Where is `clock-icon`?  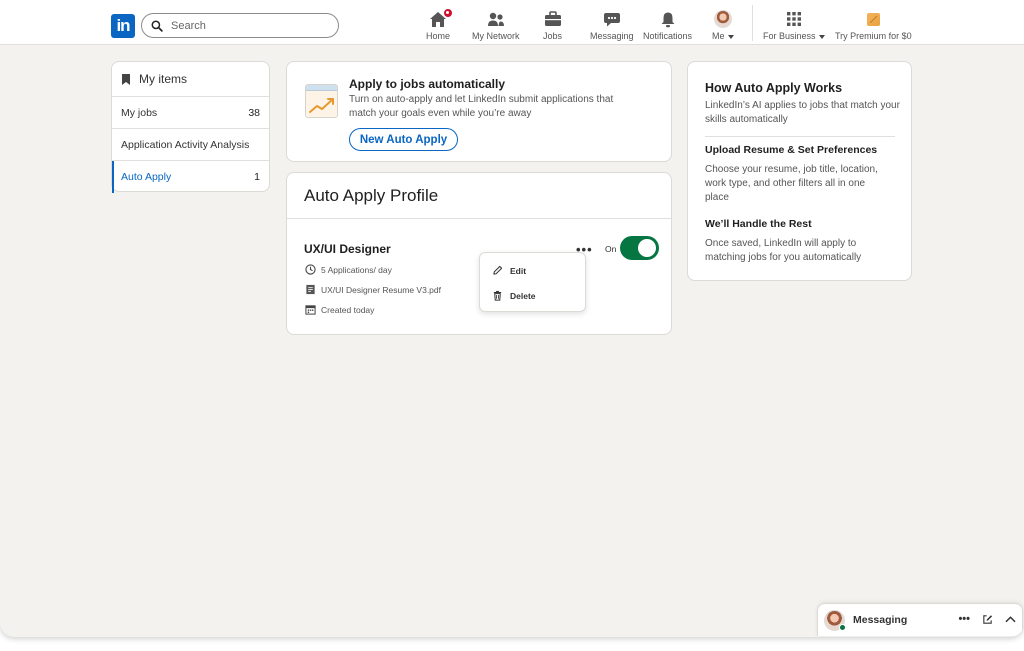
clock-icon is located at coordinates (310, 269).